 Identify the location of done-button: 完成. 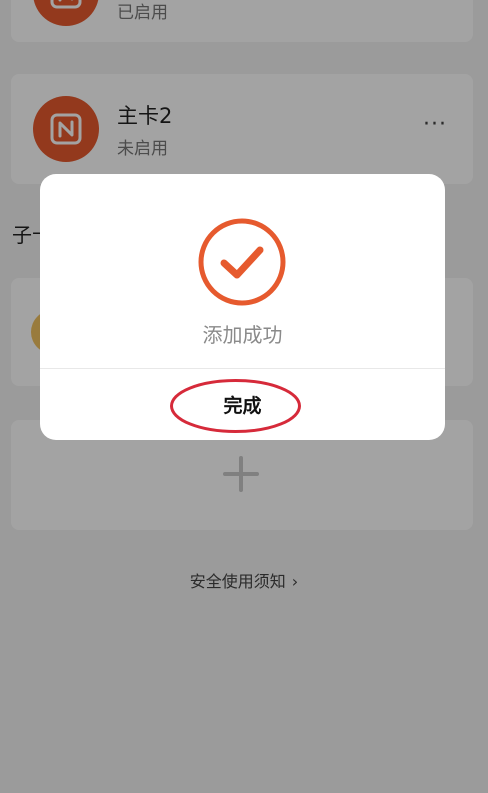
(242, 404).